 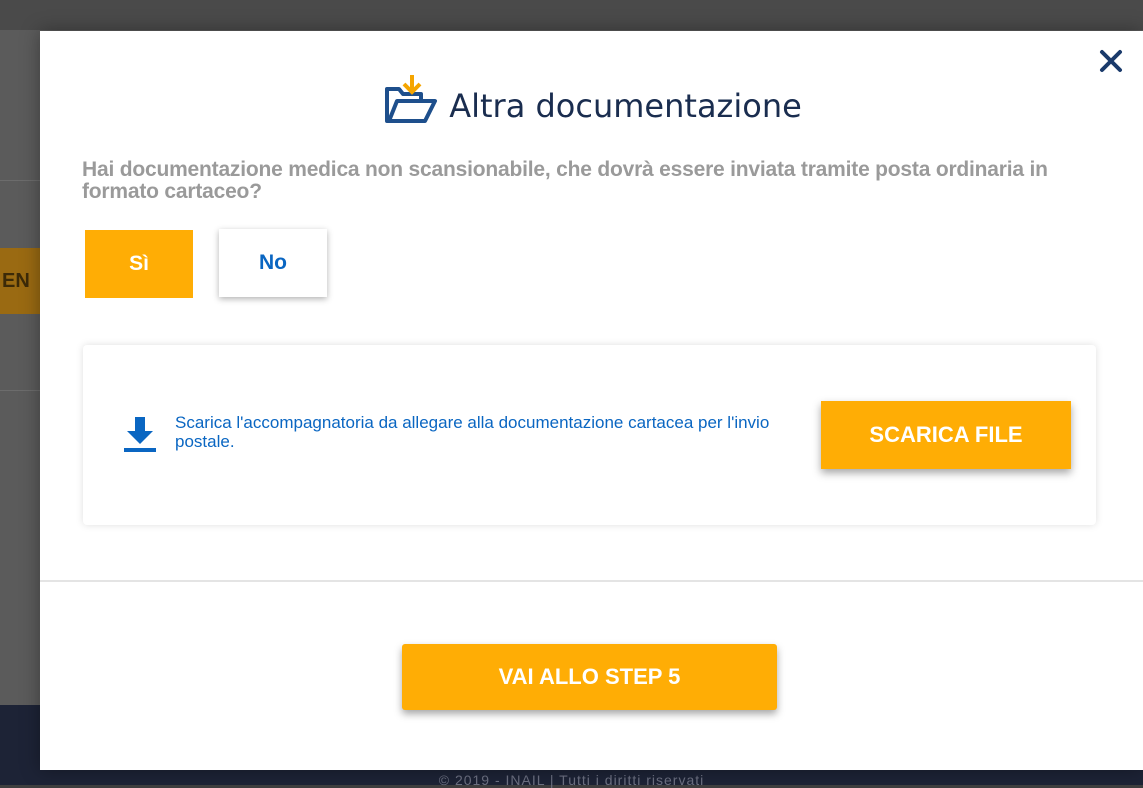 What do you see at coordinates (273, 263) in the screenshot?
I see `no-button: No` at bounding box center [273, 263].